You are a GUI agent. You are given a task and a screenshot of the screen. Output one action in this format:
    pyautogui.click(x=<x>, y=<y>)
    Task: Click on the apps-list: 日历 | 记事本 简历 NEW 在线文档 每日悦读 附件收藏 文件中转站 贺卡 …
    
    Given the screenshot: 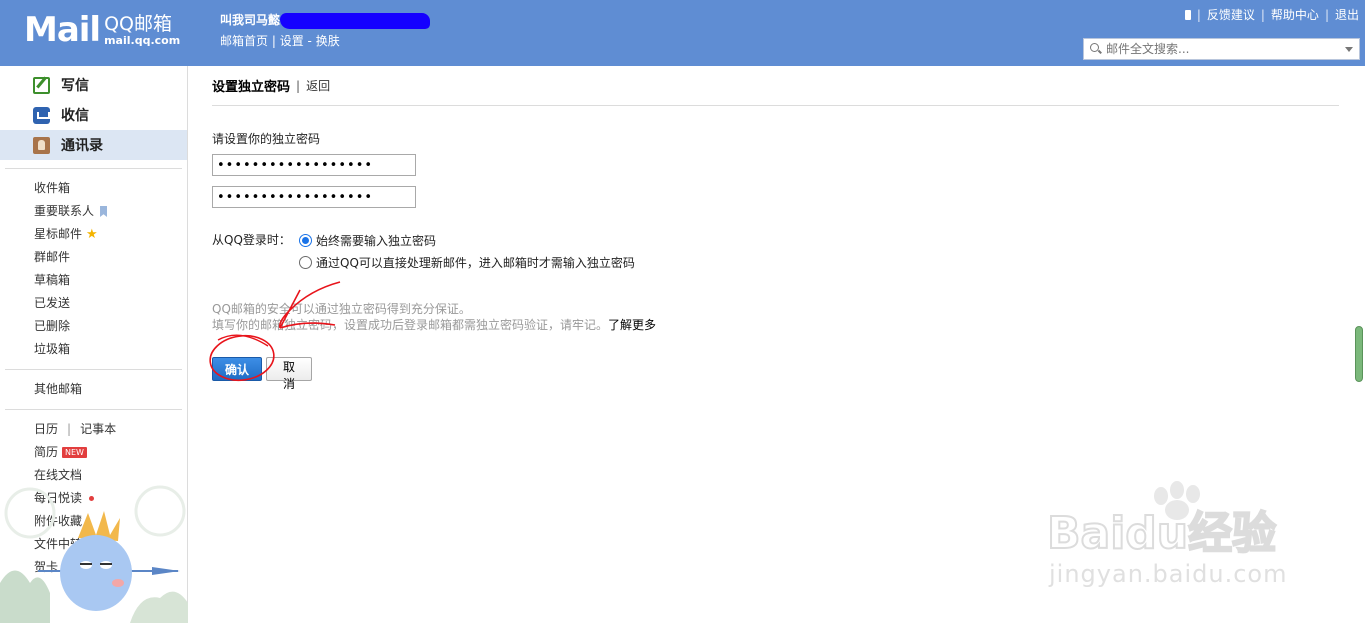 What is the action you would take?
    pyautogui.click(x=93, y=498)
    